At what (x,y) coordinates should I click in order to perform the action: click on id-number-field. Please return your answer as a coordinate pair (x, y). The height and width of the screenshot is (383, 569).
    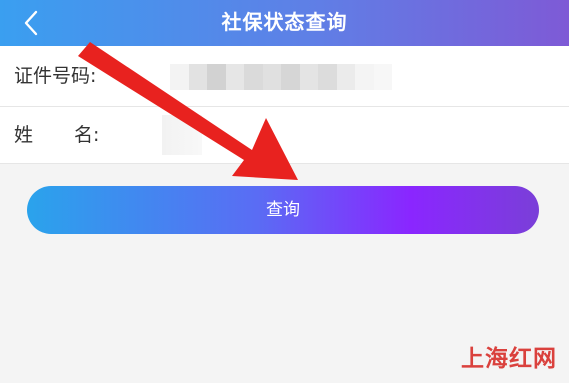
    Looking at the image, I should click on (281, 77).